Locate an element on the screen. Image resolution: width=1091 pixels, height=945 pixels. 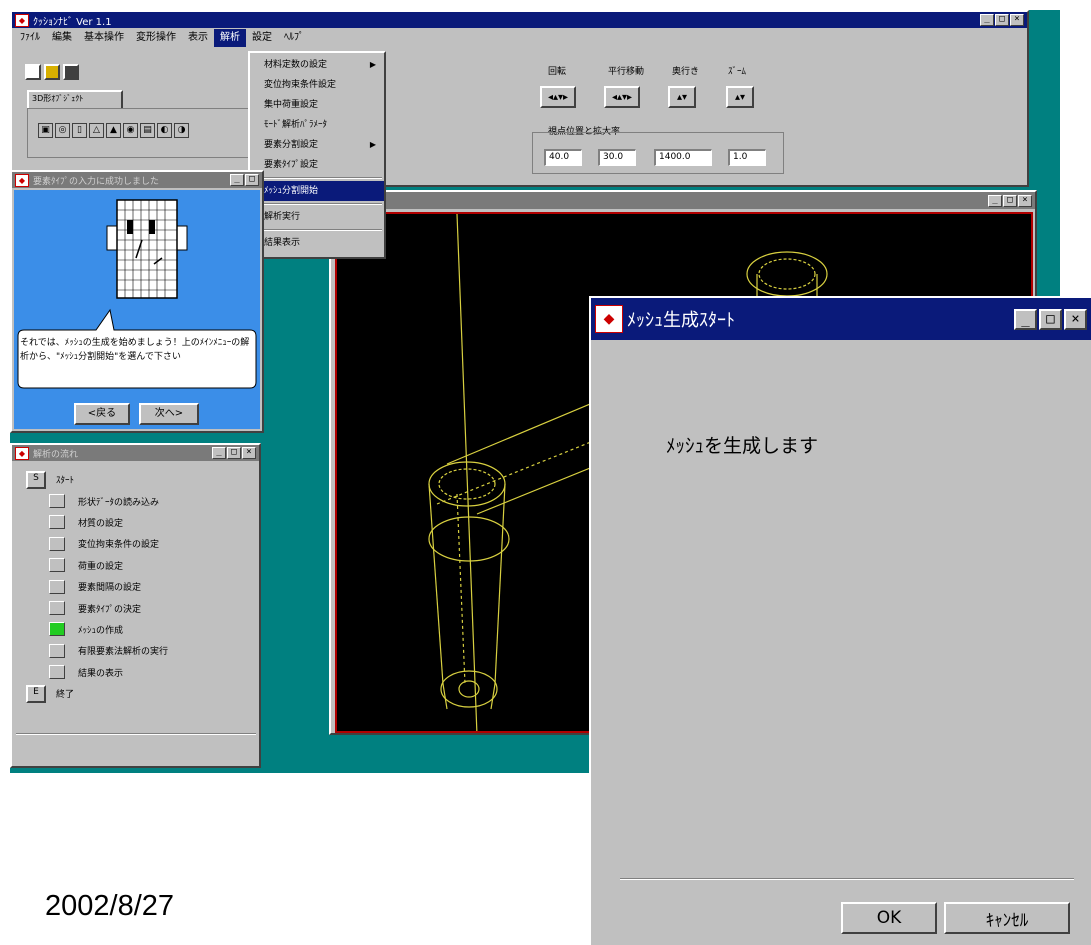
workflow-minimize-icon: _ is located at coordinates (219, 453).